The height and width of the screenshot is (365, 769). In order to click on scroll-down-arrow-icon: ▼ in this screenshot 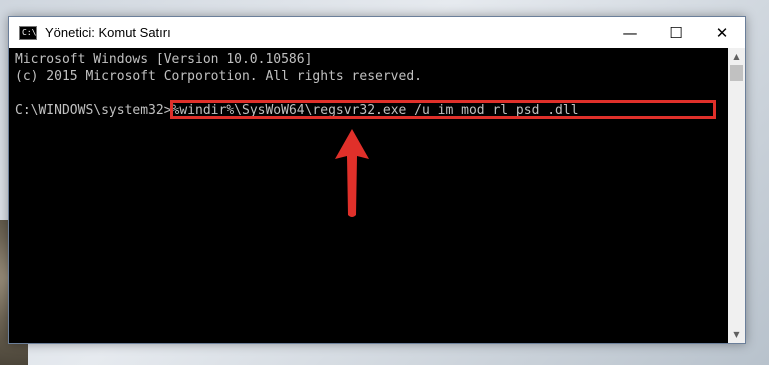, I will do `click(736, 334)`.